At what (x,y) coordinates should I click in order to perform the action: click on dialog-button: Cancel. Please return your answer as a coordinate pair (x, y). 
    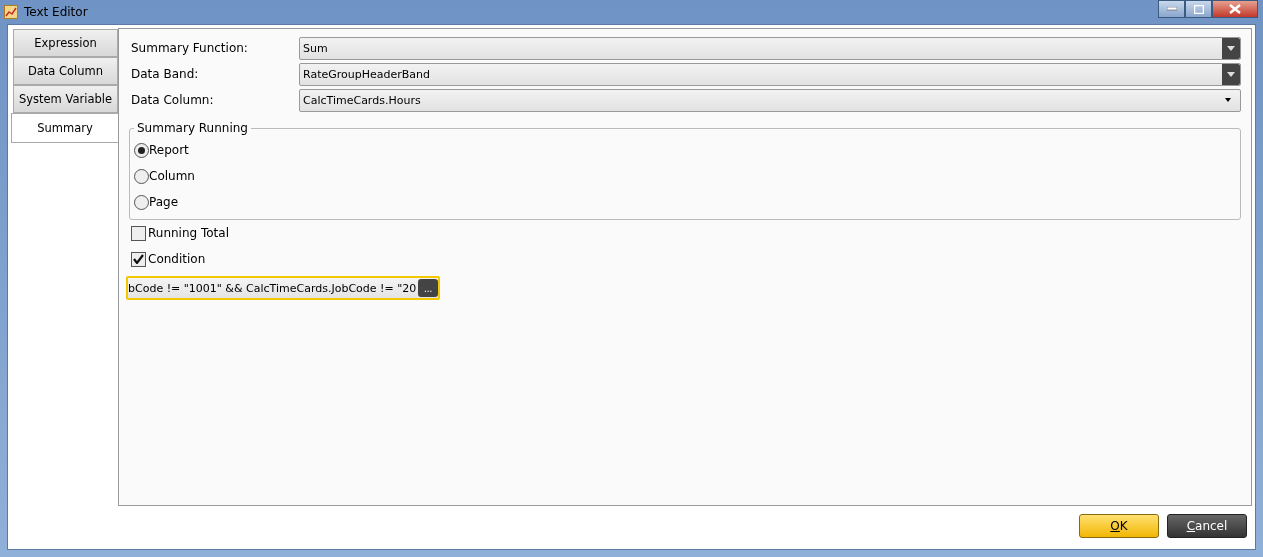
    Looking at the image, I should click on (1207, 526).